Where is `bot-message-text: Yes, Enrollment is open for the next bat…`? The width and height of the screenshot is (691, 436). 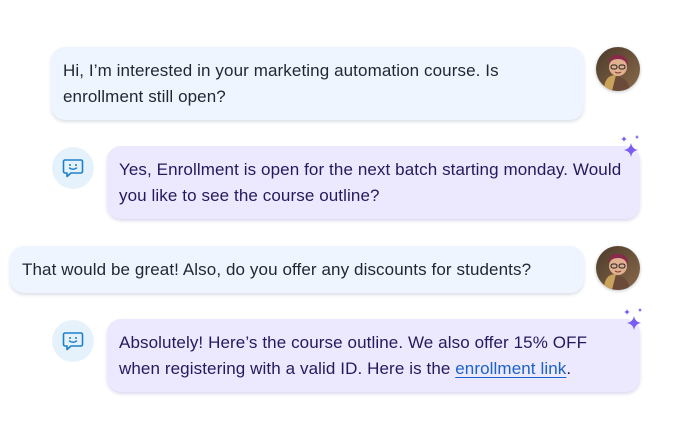
bot-message-text: Yes, Enrollment is open for the next bat… is located at coordinates (370, 182).